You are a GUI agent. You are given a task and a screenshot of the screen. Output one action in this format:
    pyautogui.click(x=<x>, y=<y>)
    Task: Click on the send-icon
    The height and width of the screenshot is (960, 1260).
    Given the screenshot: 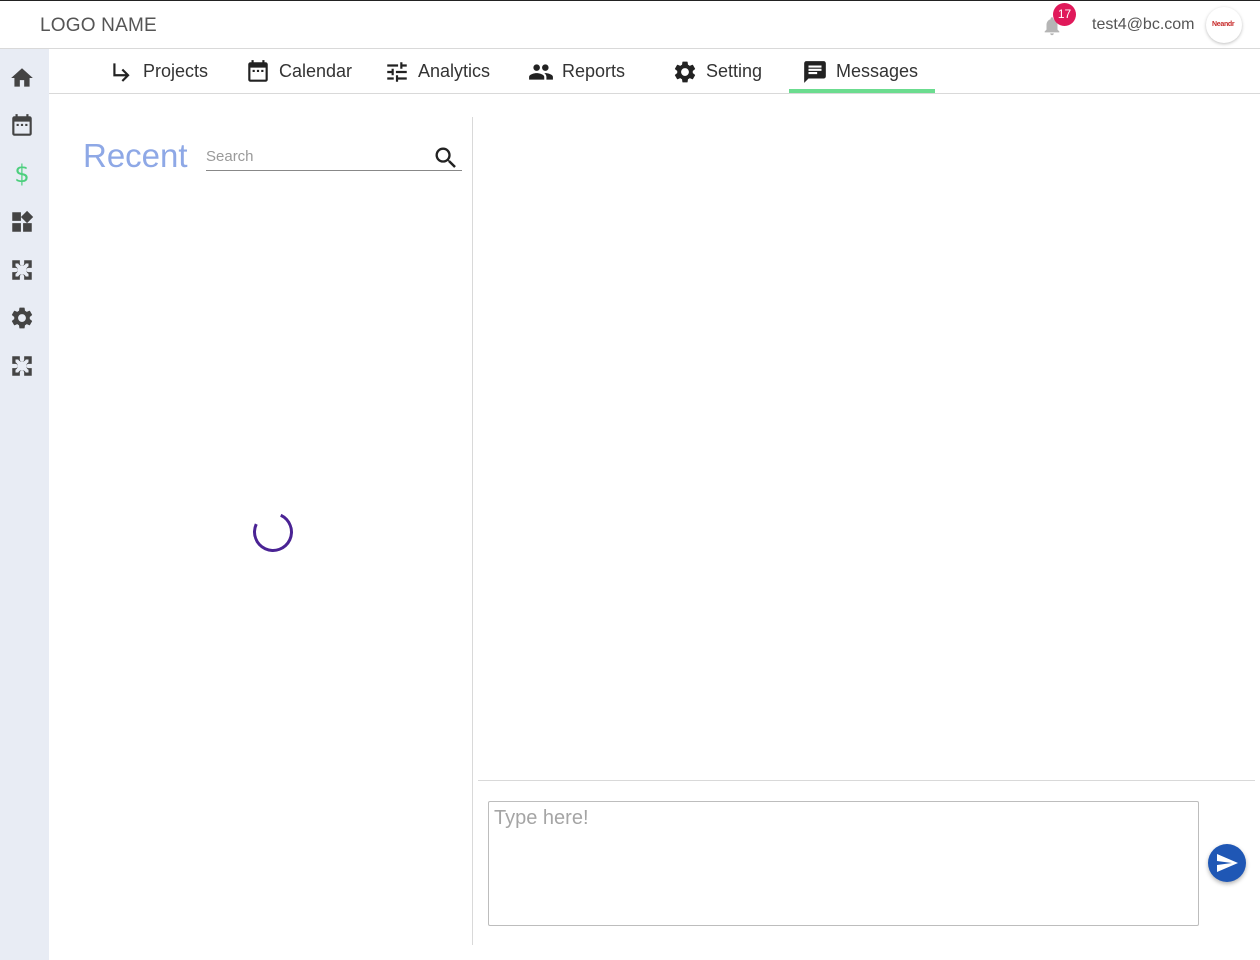 What is the action you would take?
    pyautogui.click(x=1227, y=863)
    